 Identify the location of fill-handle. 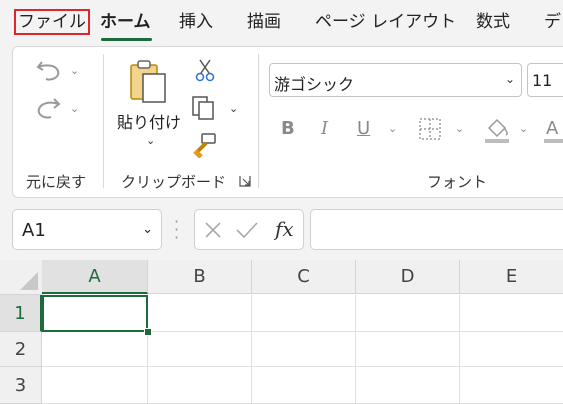
(148, 332).